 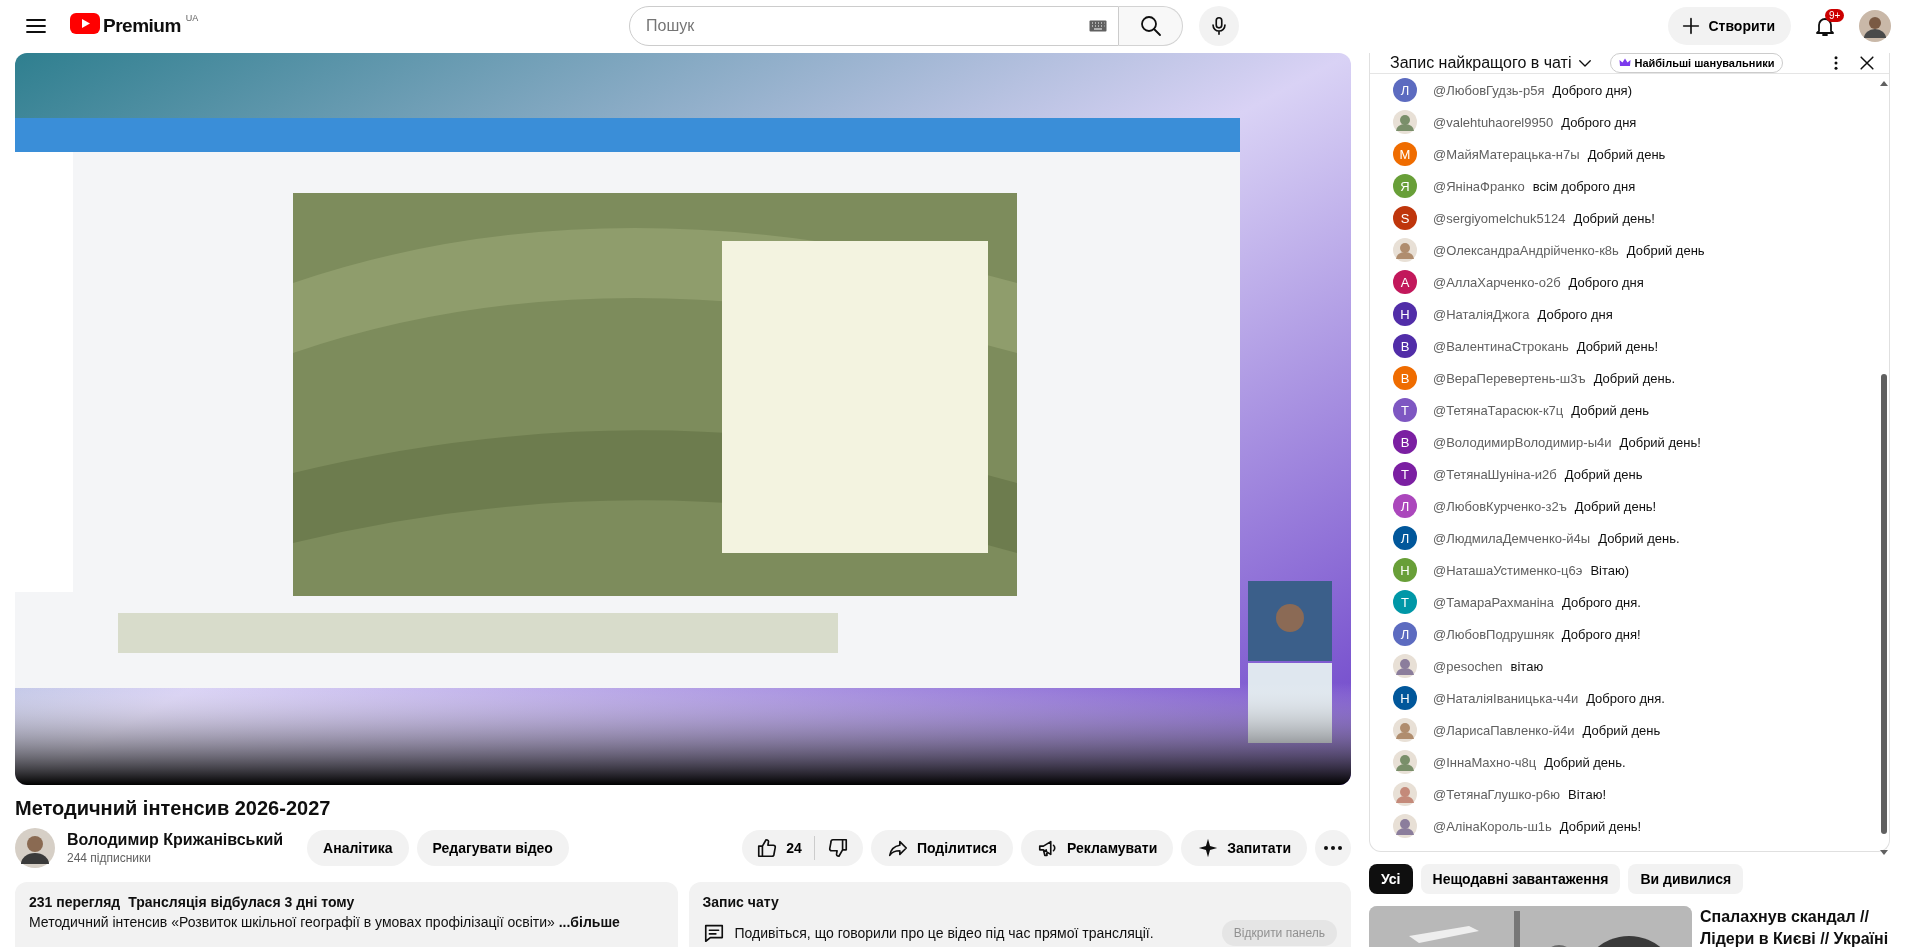 I want to click on chat-author: @ЛарисаПавленко-й4и, so click(x=1504, y=730).